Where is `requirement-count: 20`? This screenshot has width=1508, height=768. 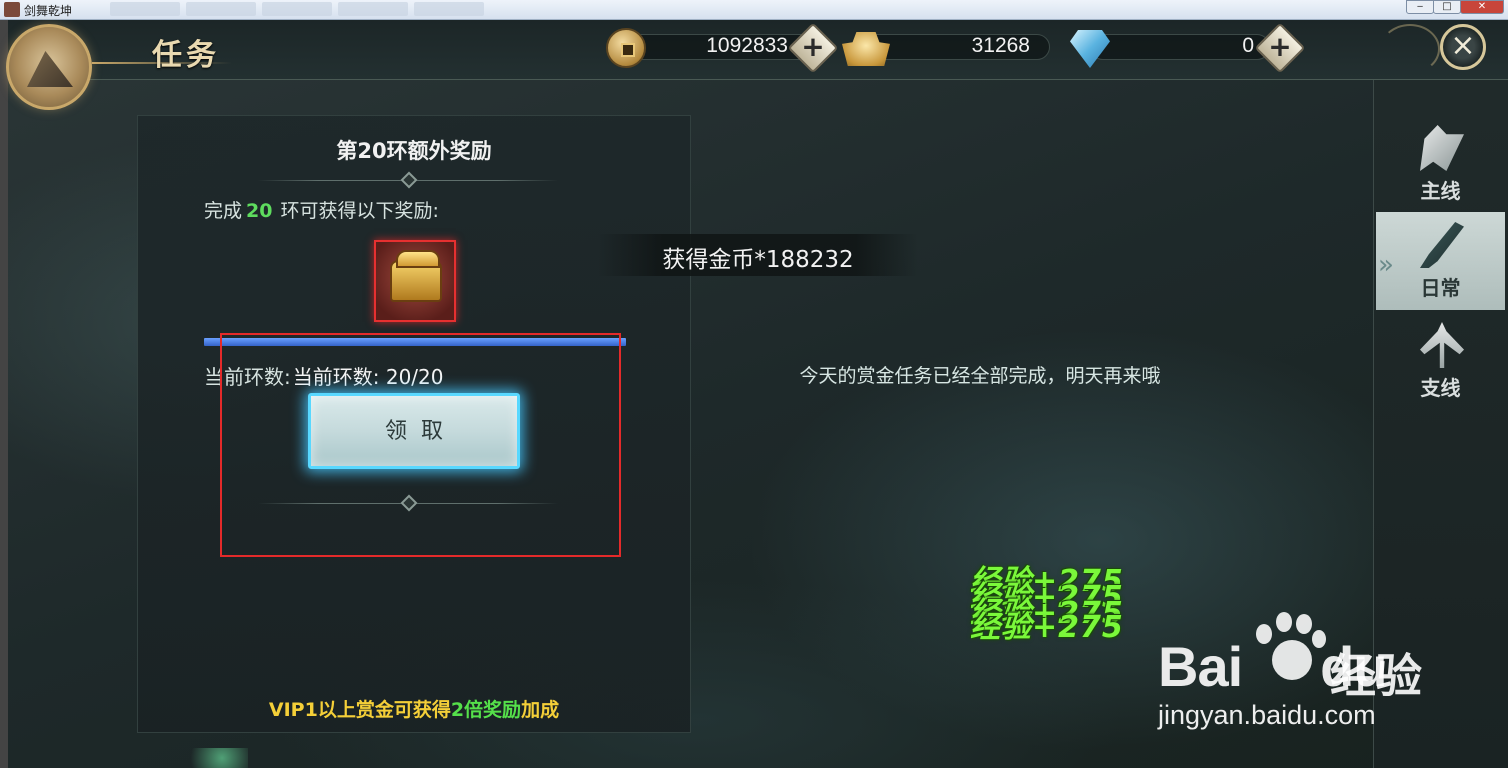
requirement-count: 20 is located at coordinates (259, 211).